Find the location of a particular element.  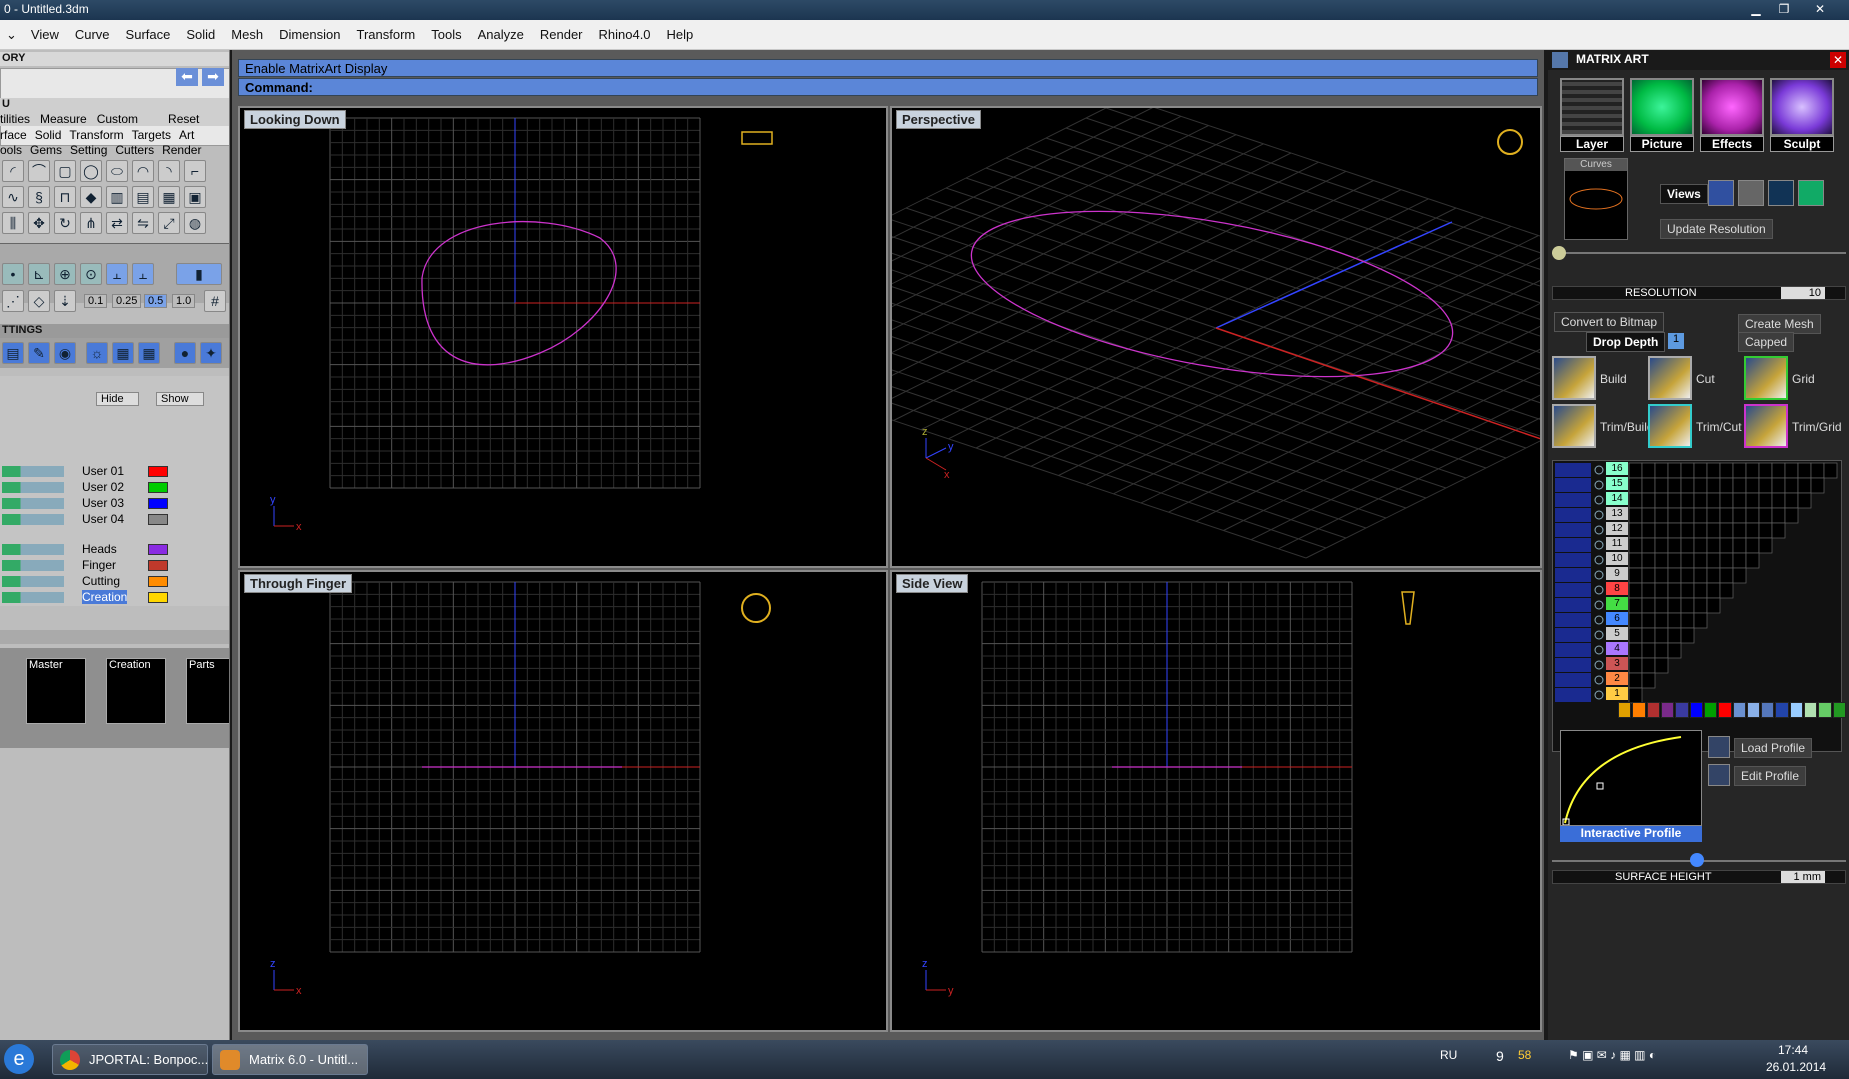

tab-art: Art is located at coordinates (186, 135).